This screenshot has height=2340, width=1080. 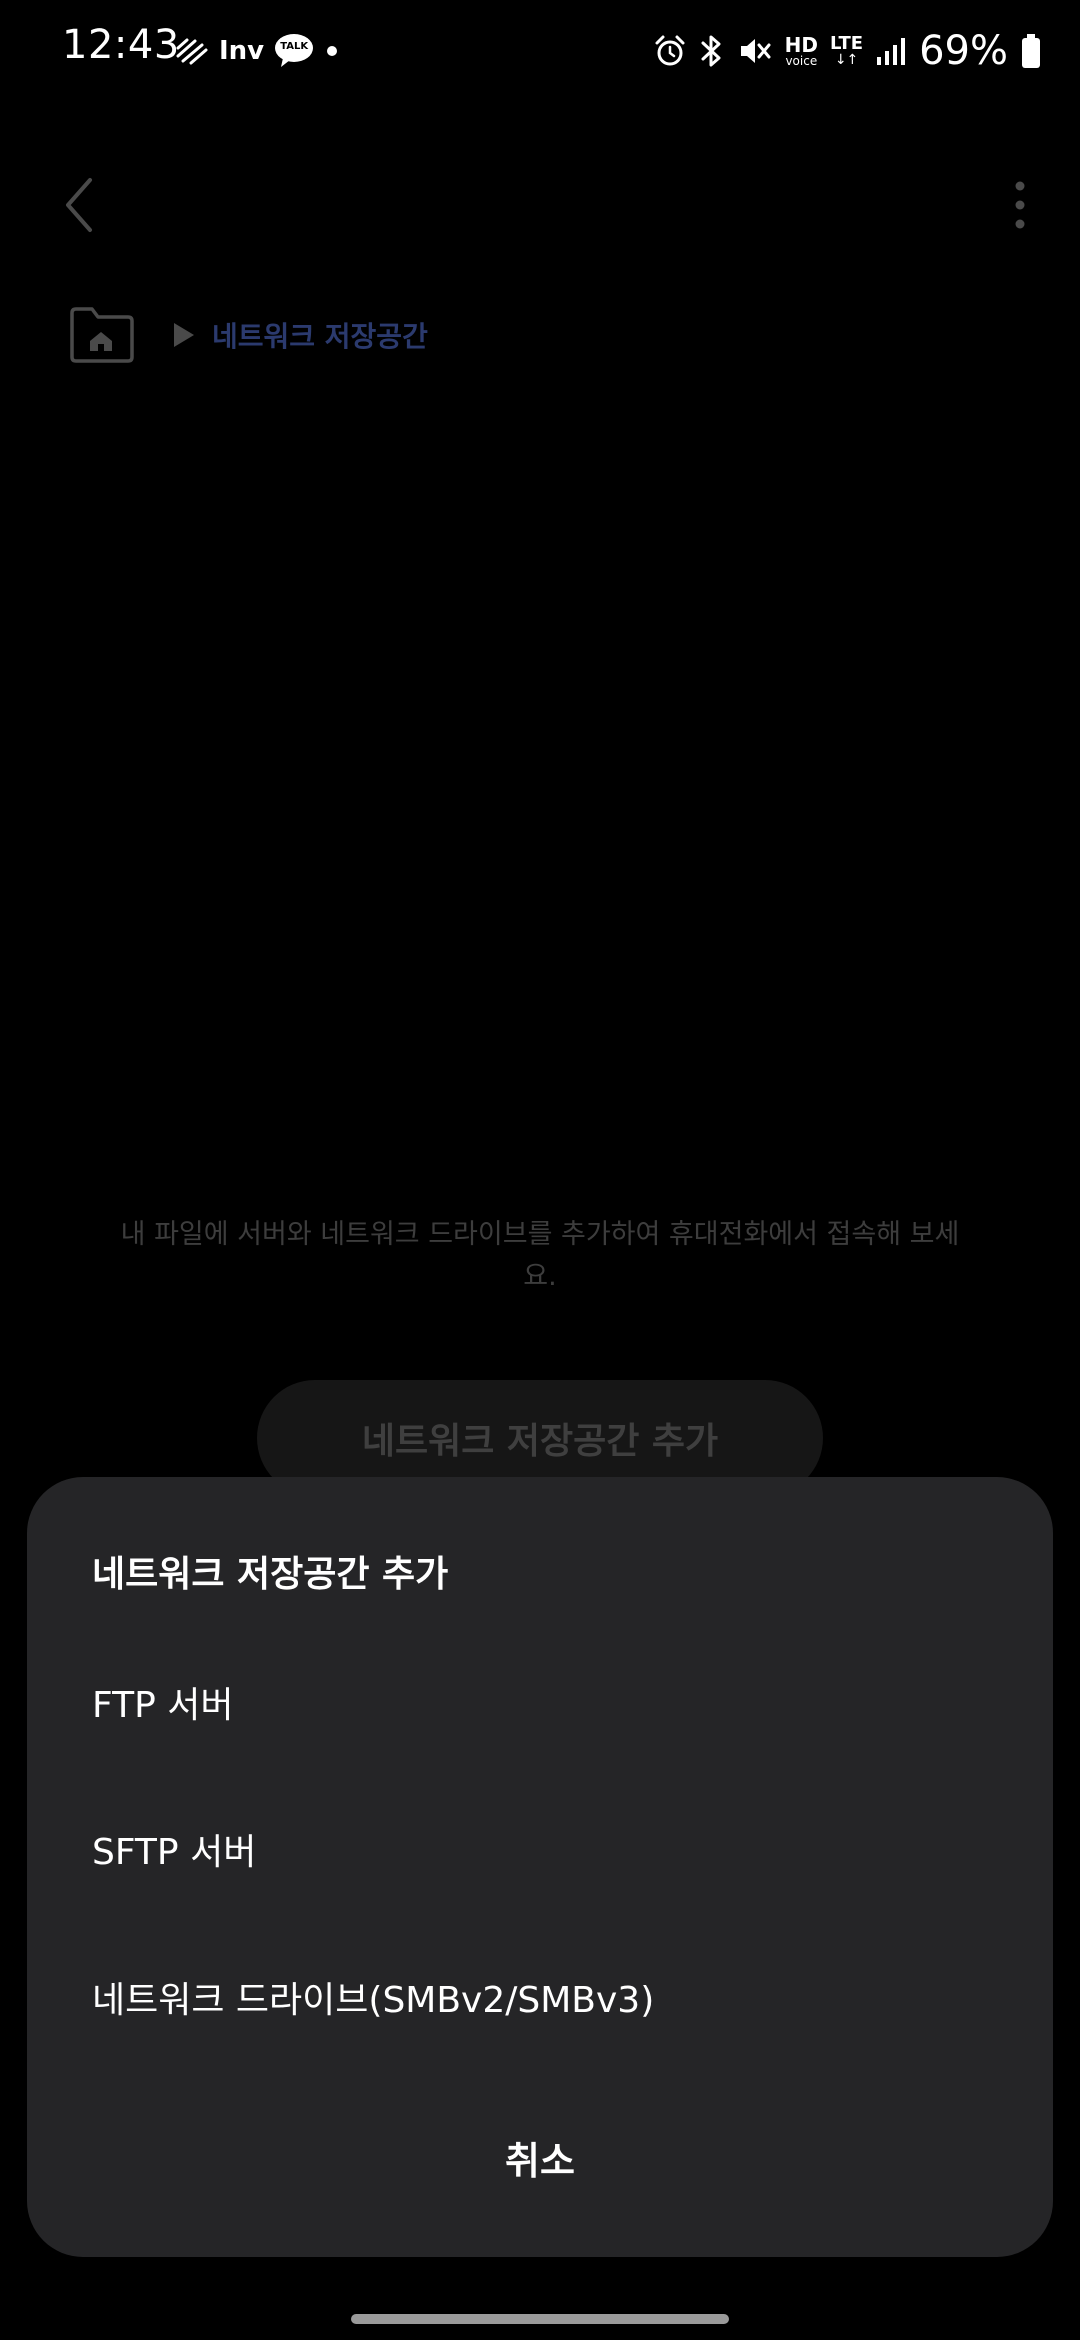 I want to click on gesture-nav-handle, so click(x=540, y=2319).